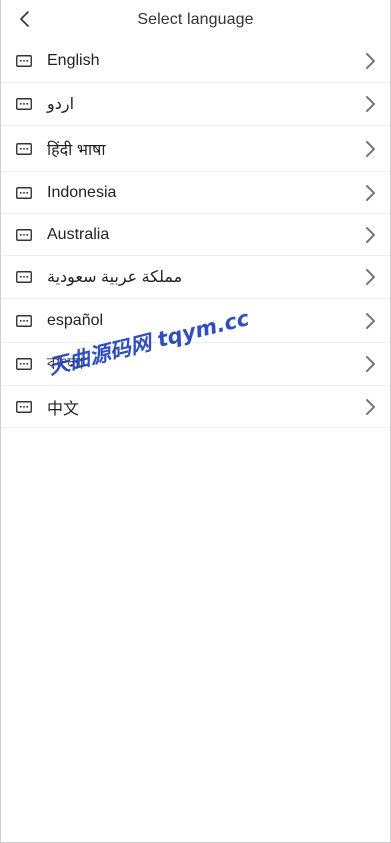  What do you see at coordinates (82, 192) in the screenshot?
I see `language-label: Indonesia` at bounding box center [82, 192].